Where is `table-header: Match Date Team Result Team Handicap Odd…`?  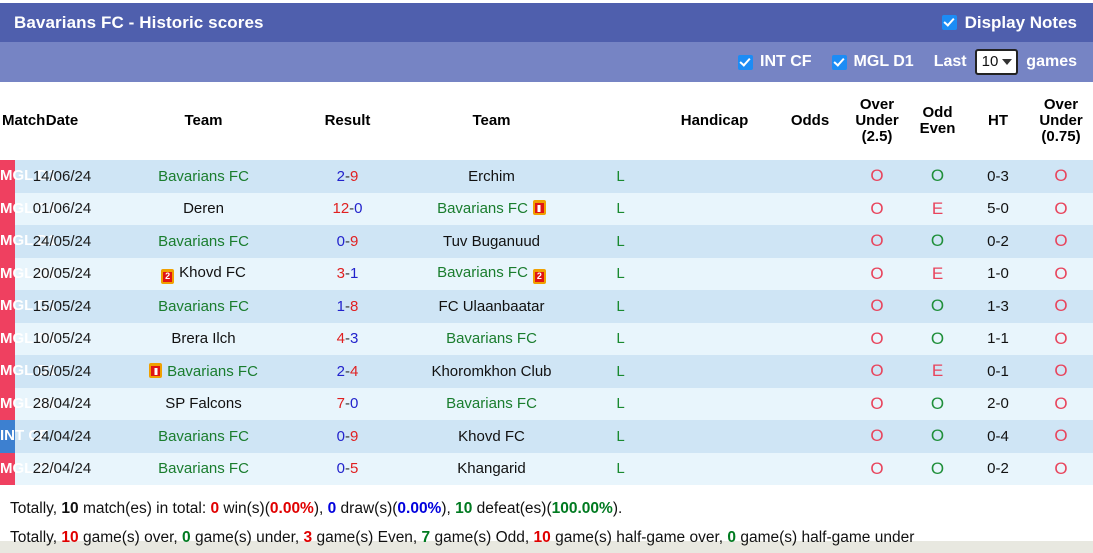
table-header: Match Date Team Result Team Handicap Odd… is located at coordinates (546, 121).